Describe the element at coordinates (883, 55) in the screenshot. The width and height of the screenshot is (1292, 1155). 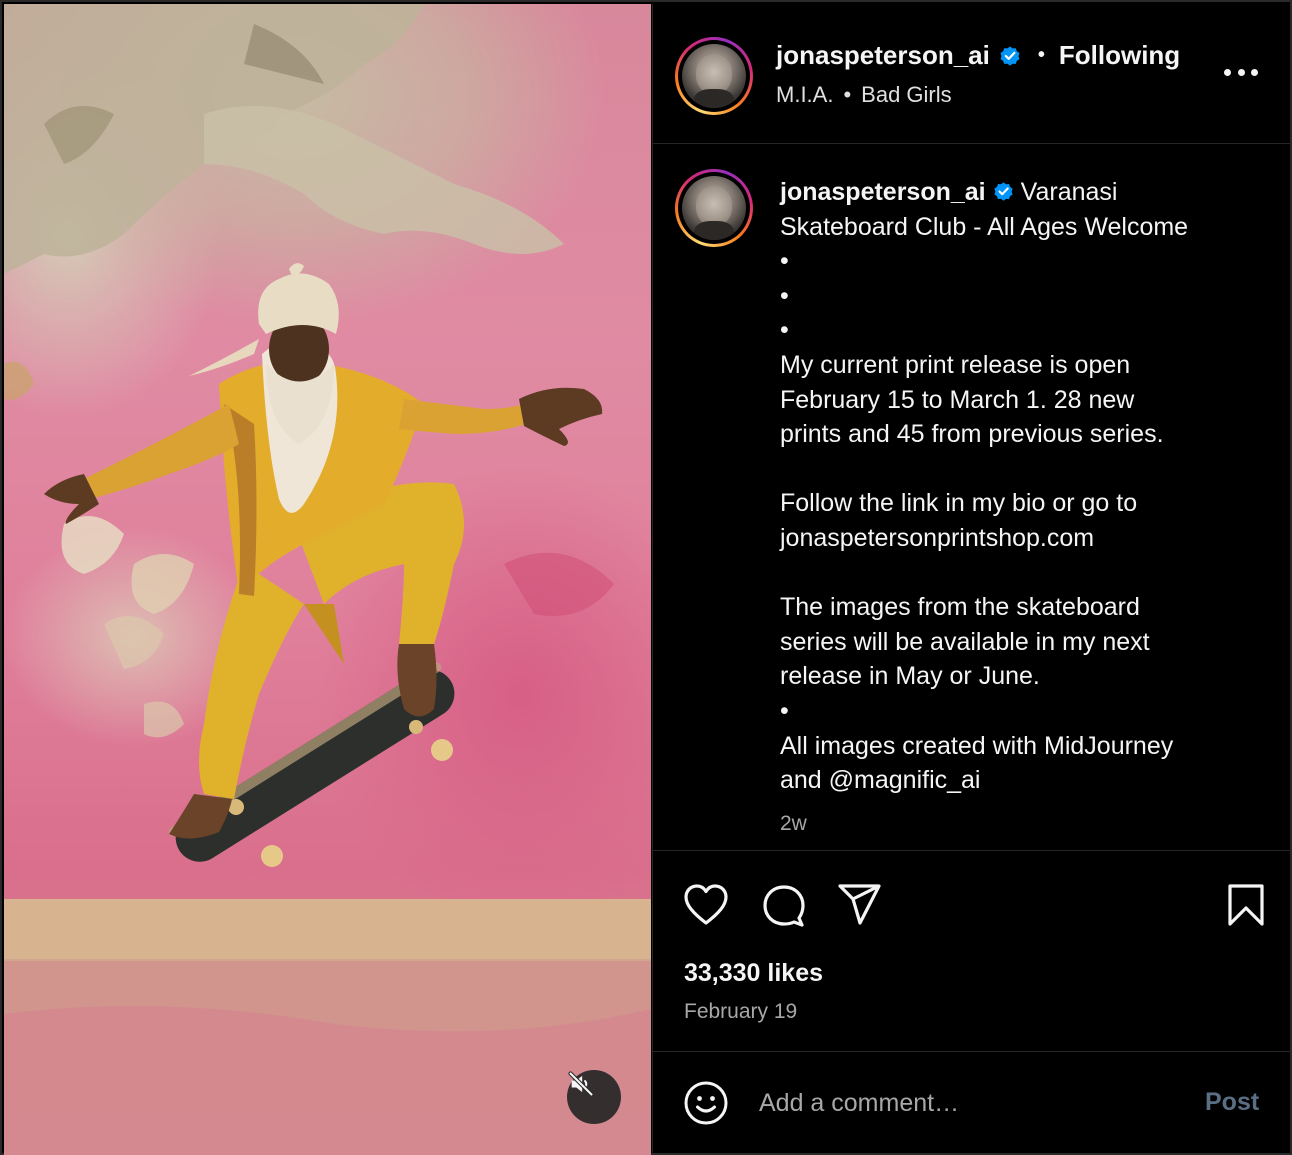
I see `author-username: jonaspeterson_ai` at that location.